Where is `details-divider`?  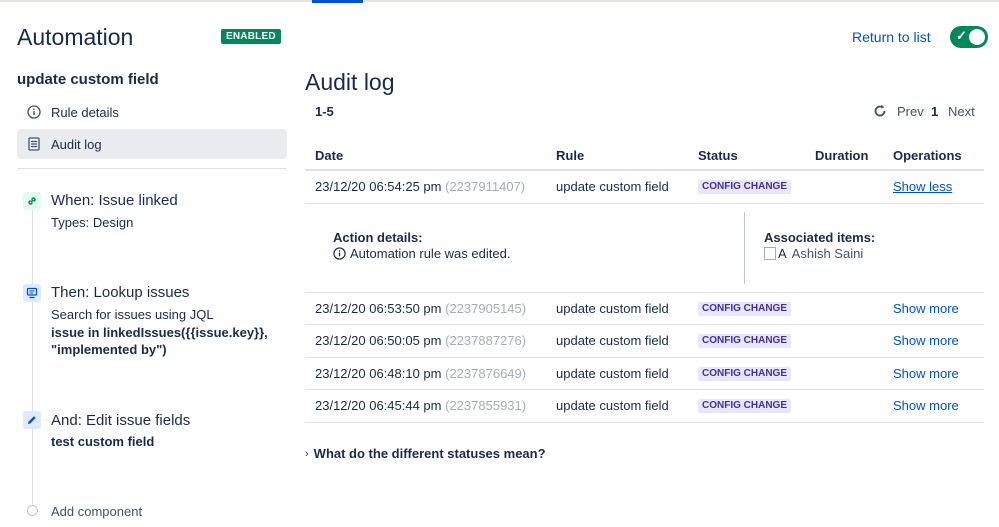 details-divider is located at coordinates (744, 248).